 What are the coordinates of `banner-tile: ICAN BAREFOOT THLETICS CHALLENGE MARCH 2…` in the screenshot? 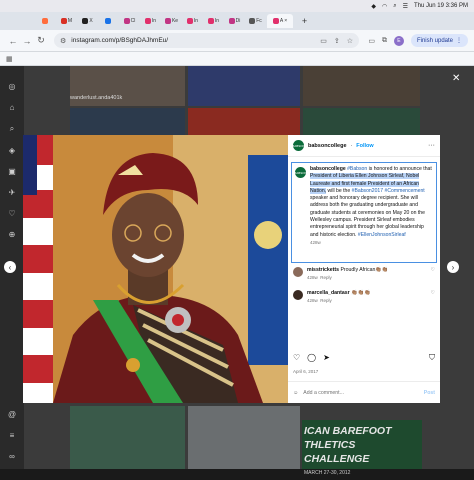 It's located at (362, 448).